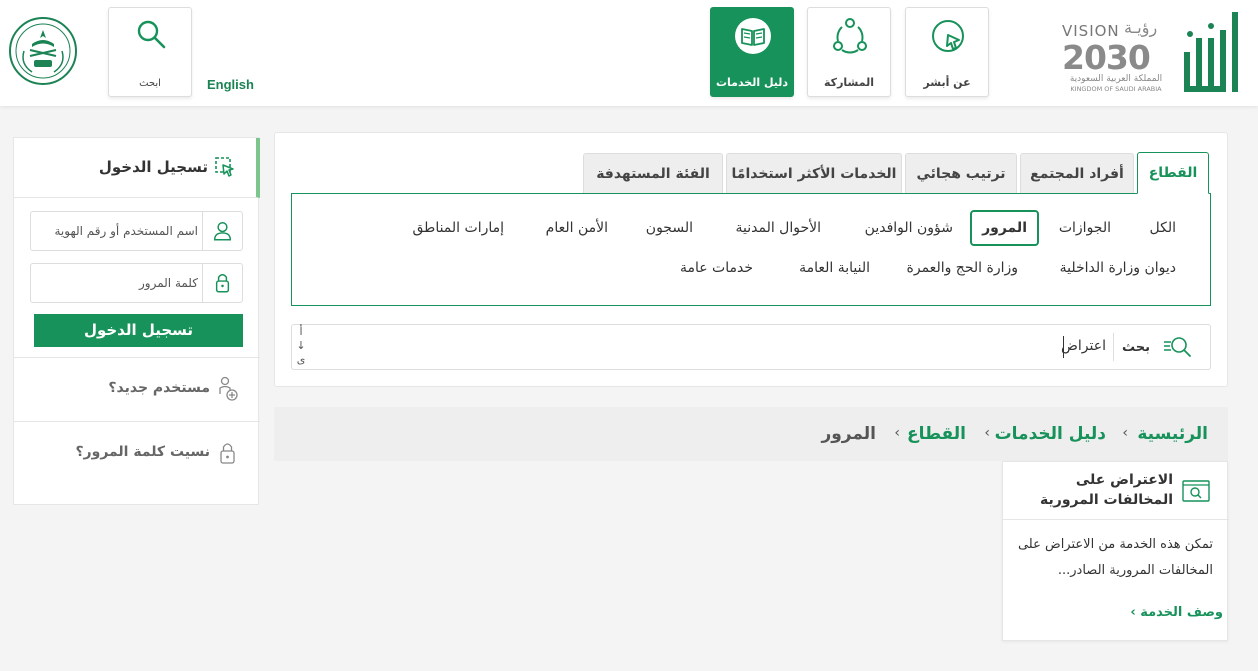 Image resolution: width=1258 pixels, height=671 pixels. I want to click on sector-moi-diwan: ديوان وزارة الداخلية, so click(1118, 268).